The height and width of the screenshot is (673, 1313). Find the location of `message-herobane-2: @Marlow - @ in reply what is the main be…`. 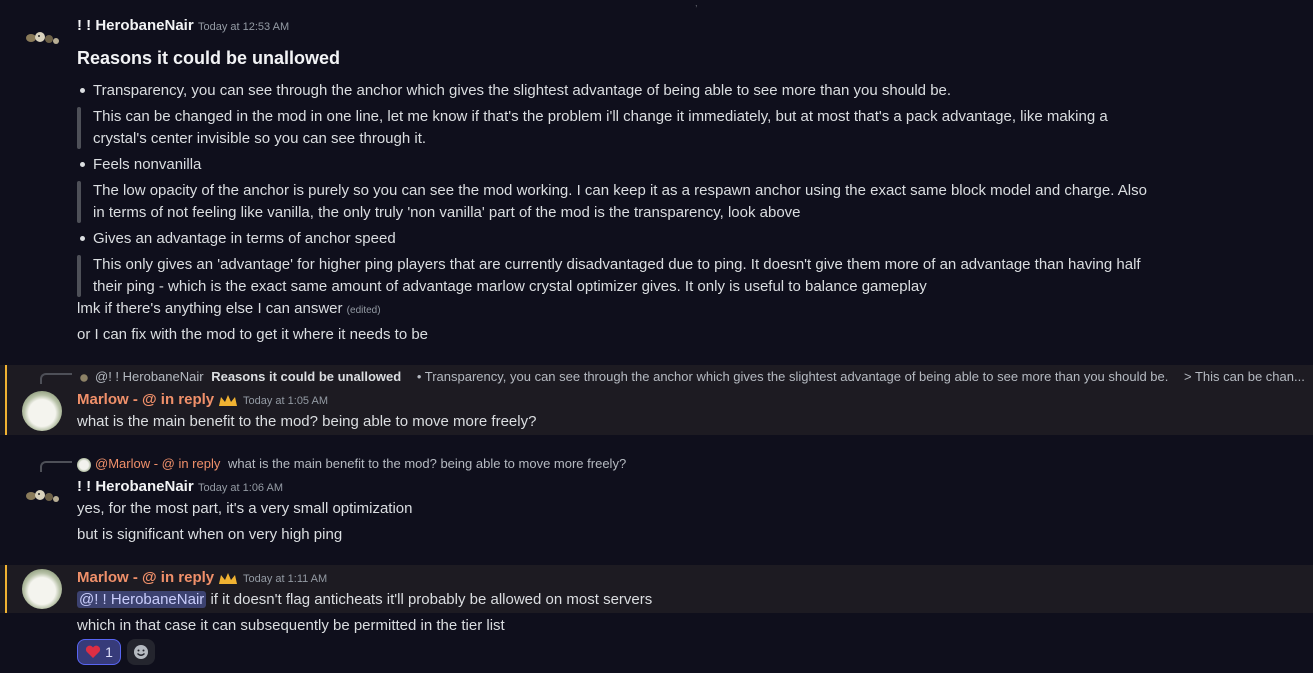

message-herobane-2: @Marlow - @ in reply what is the main be… is located at coordinates (656, 502).